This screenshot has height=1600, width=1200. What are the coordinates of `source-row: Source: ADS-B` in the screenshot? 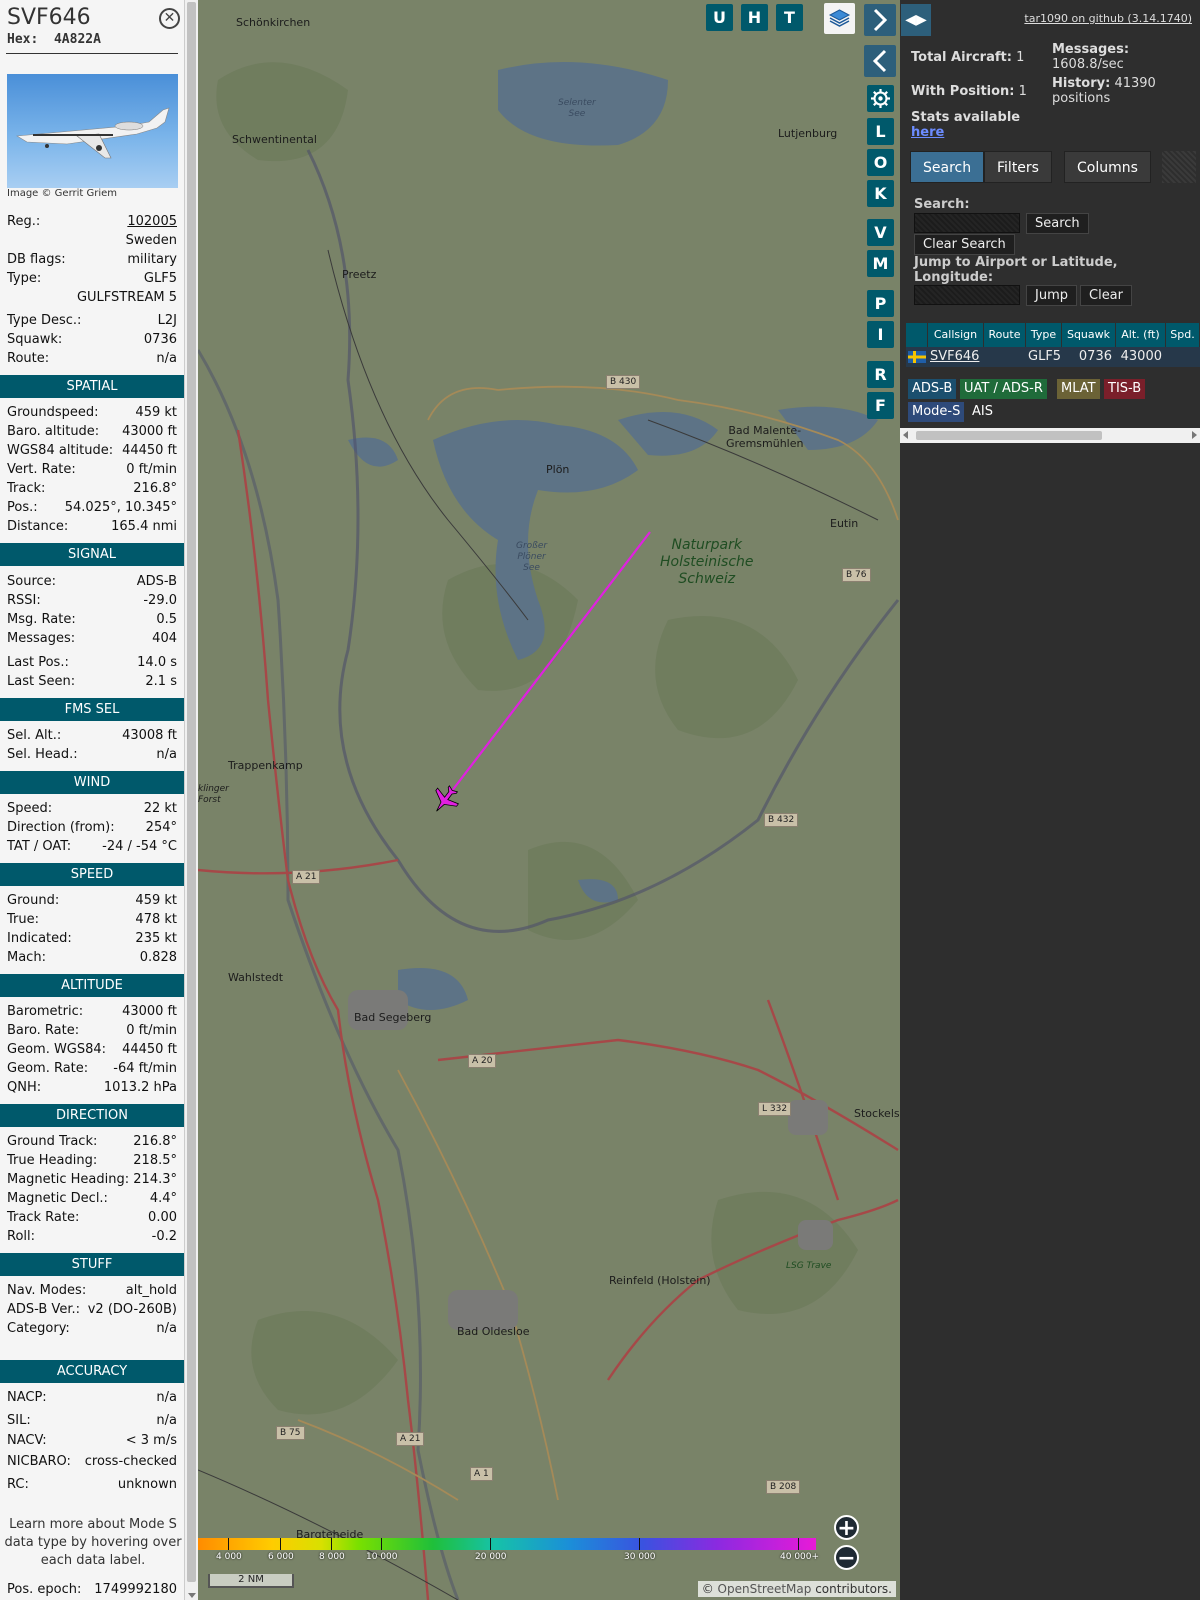 It's located at (92, 581).